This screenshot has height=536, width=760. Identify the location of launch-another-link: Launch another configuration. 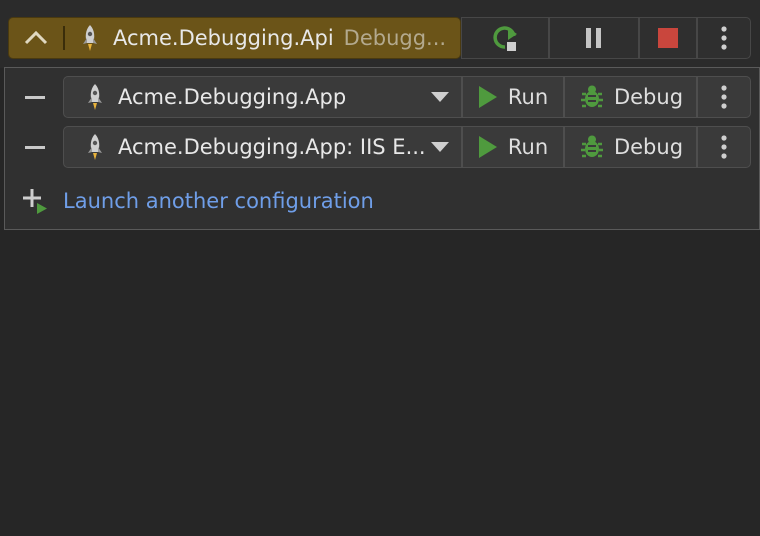
(218, 201).